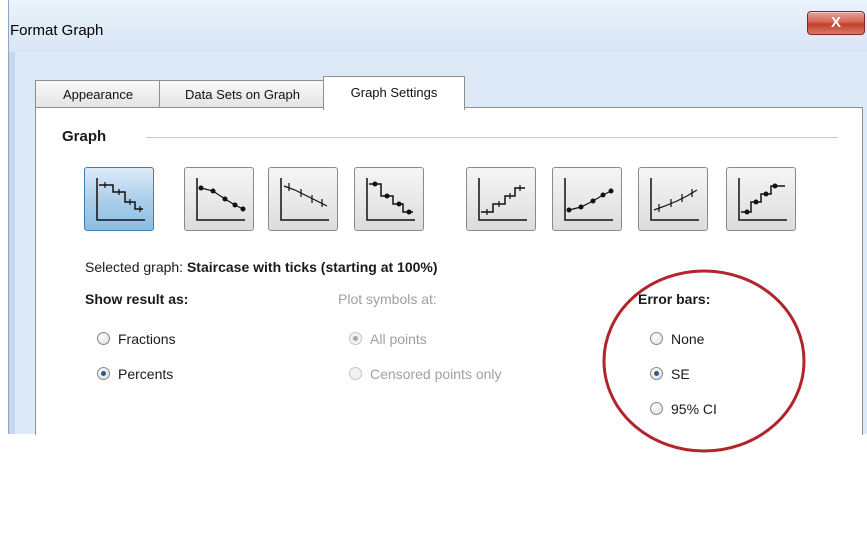  I want to click on plot-symbols-label: Plot symbols at:, so click(387, 299).